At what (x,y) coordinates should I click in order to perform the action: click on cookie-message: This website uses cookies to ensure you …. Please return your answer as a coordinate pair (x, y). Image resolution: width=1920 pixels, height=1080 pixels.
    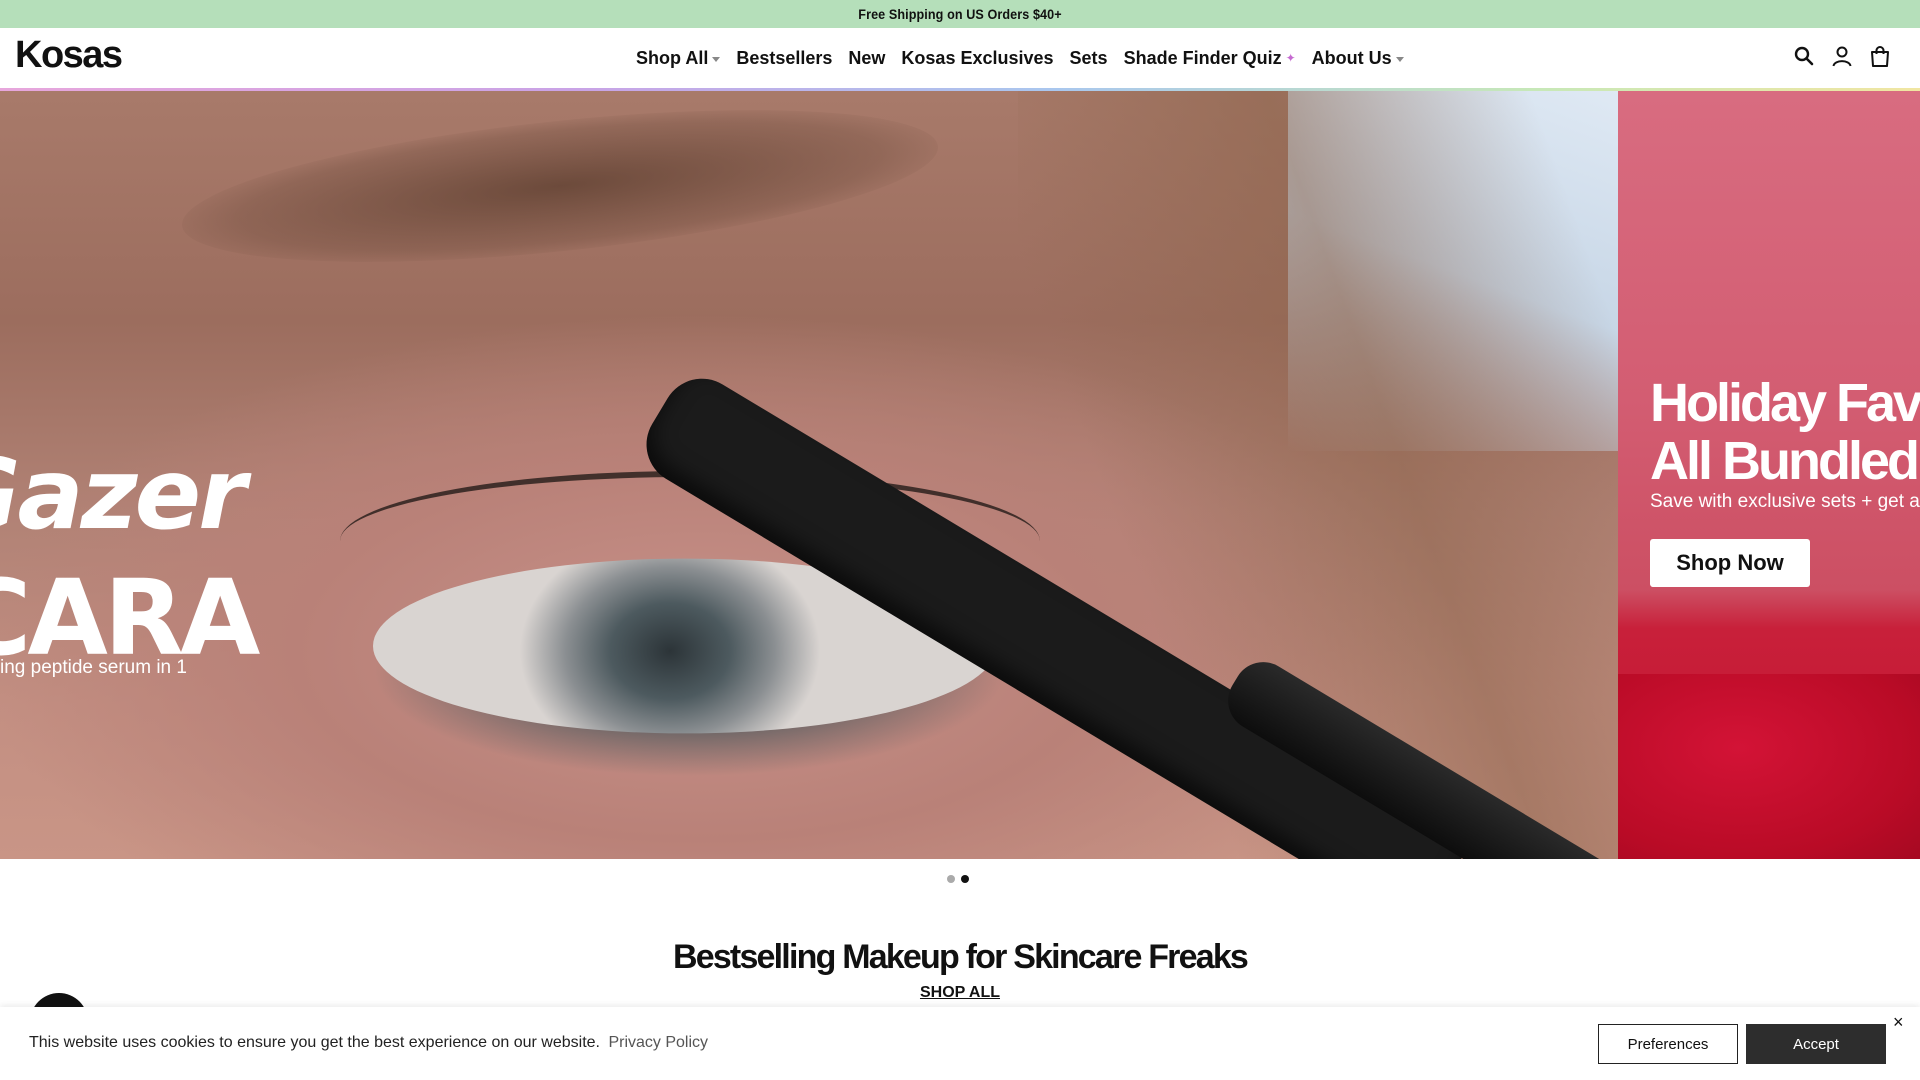
    Looking at the image, I should click on (368, 1043).